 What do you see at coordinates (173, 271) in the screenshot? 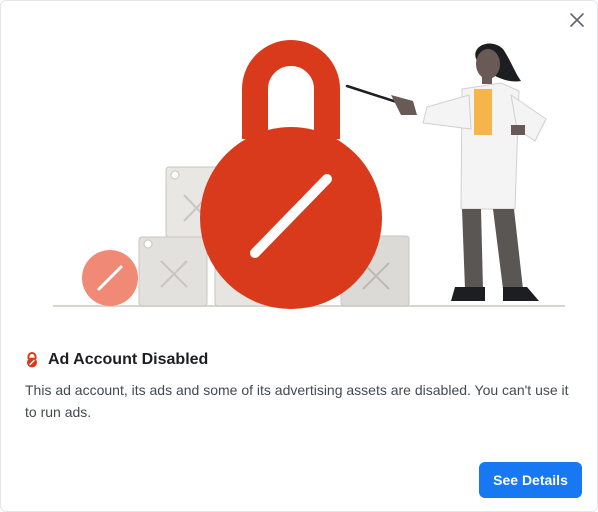
I see `crossed-box-left` at bounding box center [173, 271].